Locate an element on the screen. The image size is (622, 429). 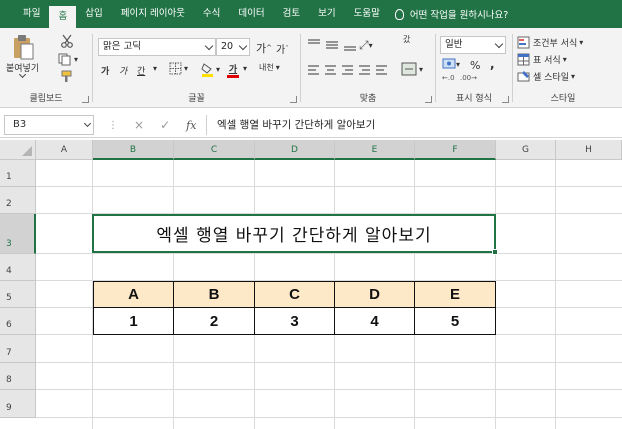
number-format-select: 일반 is located at coordinates (473, 45).